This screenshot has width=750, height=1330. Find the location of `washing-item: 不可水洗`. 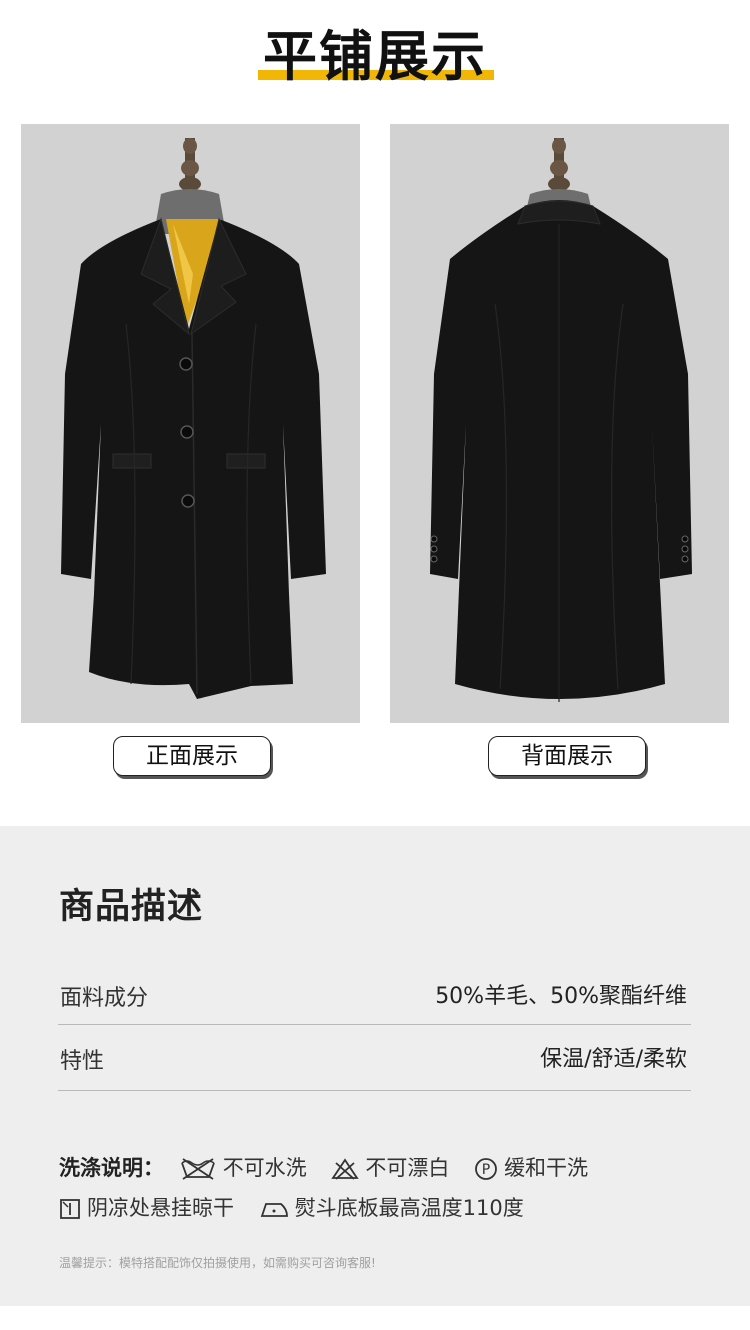

washing-item: 不可水洗 is located at coordinates (243, 1167).